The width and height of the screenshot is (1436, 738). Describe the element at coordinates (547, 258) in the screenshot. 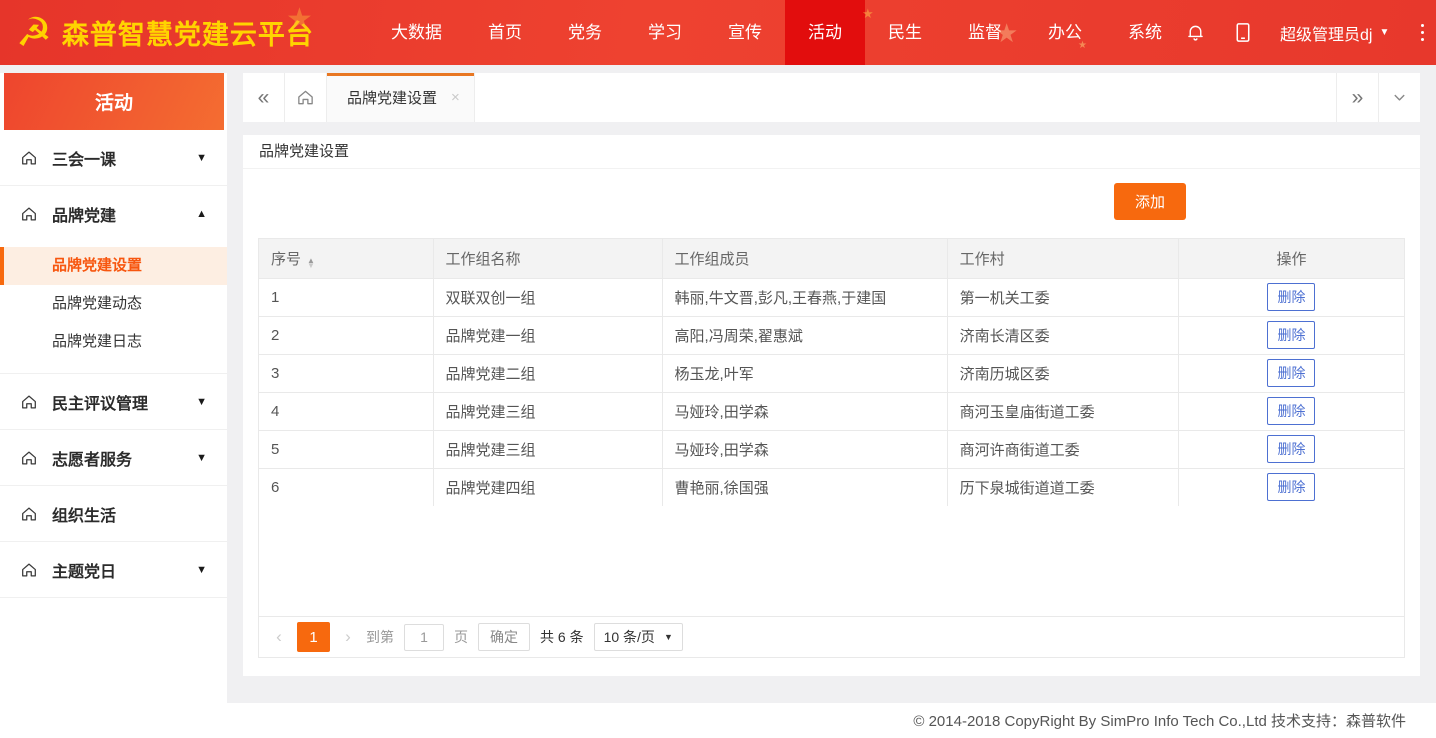

I see `column-header: 工作组名称` at that location.